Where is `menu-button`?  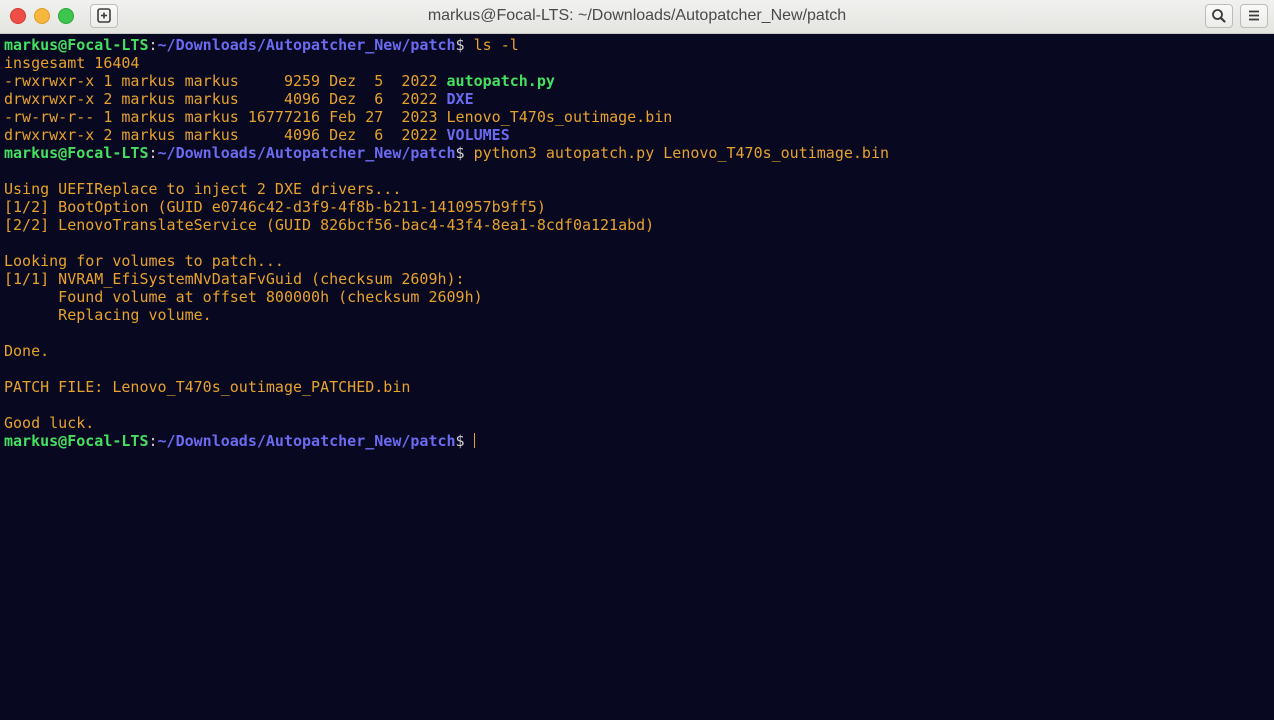 menu-button is located at coordinates (1254, 16).